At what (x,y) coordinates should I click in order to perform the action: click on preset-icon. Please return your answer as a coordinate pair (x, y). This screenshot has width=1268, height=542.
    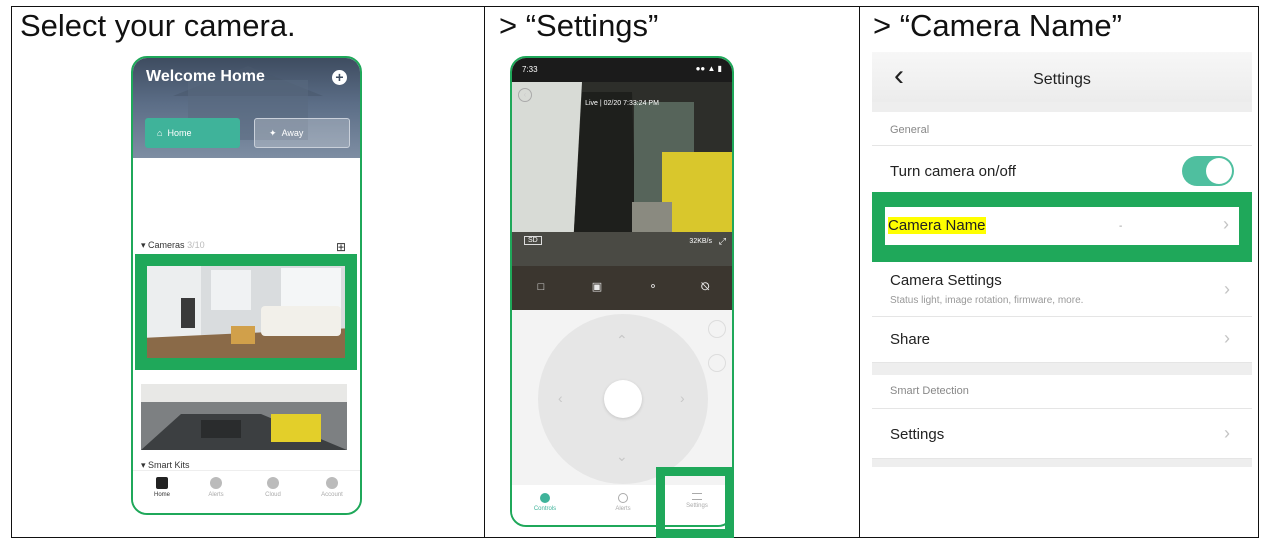
    Looking at the image, I should click on (717, 329).